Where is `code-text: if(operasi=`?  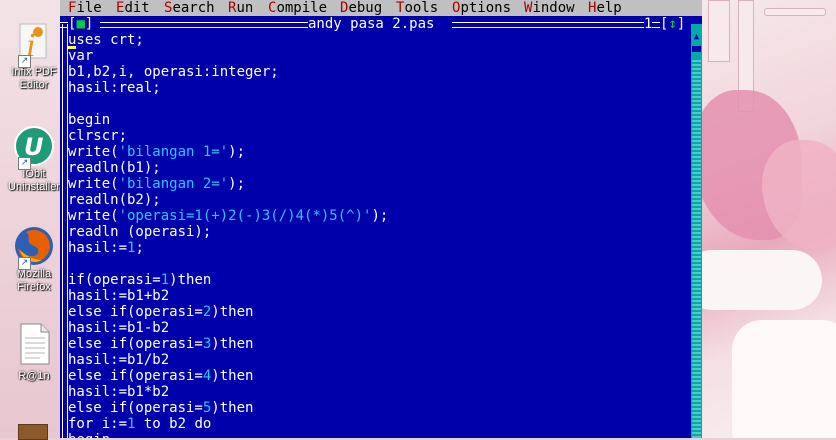
code-text: if(operasi= is located at coordinates (114, 280).